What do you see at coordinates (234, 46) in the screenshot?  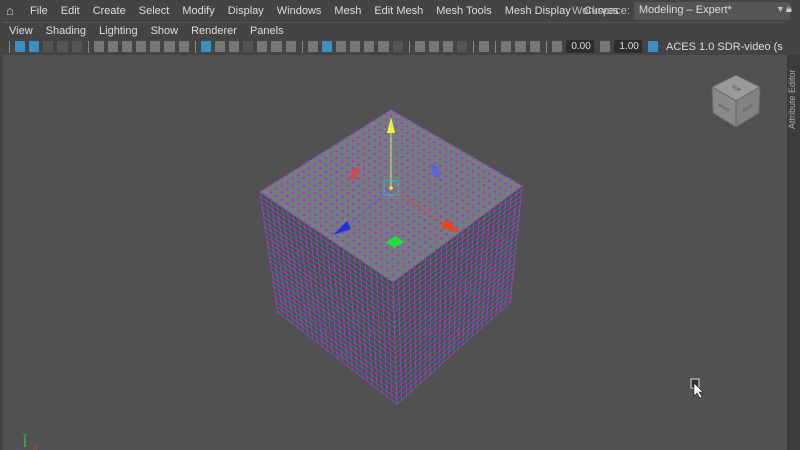 I see `resolution-gate-icon` at bounding box center [234, 46].